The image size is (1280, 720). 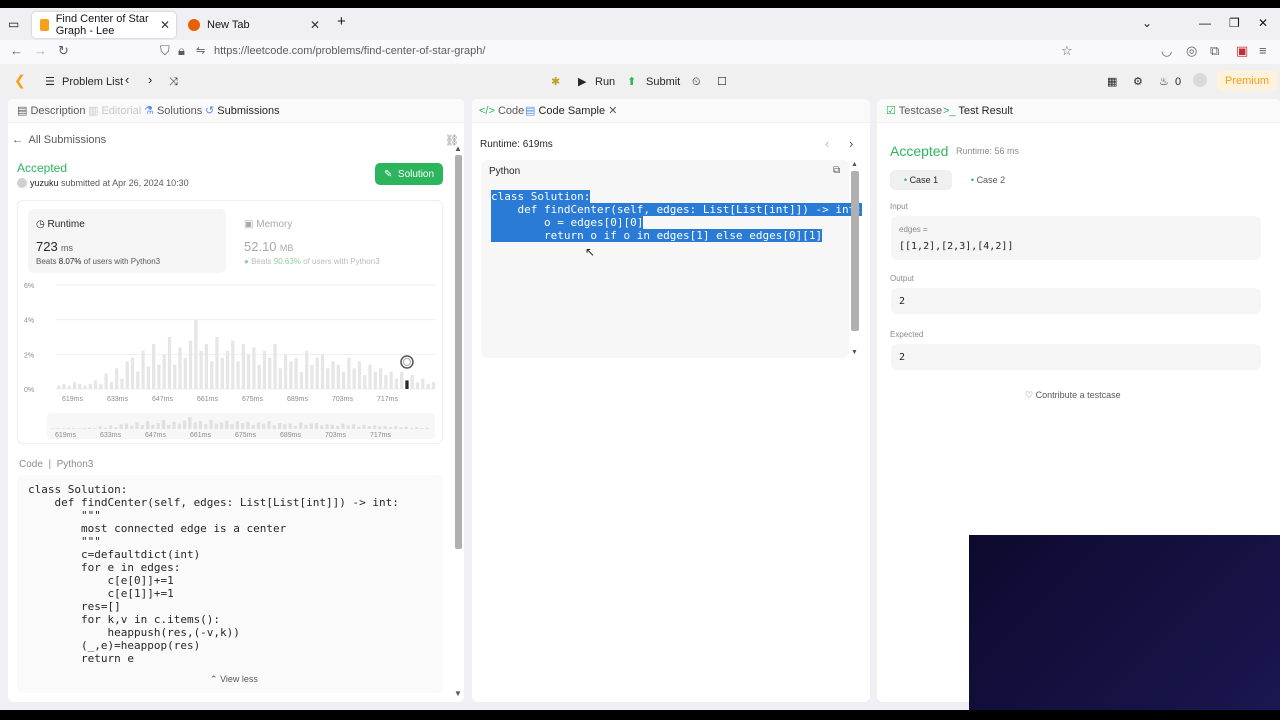 What do you see at coordinates (234, 679) in the screenshot?
I see `view-less-button: ⌃ View less` at bounding box center [234, 679].